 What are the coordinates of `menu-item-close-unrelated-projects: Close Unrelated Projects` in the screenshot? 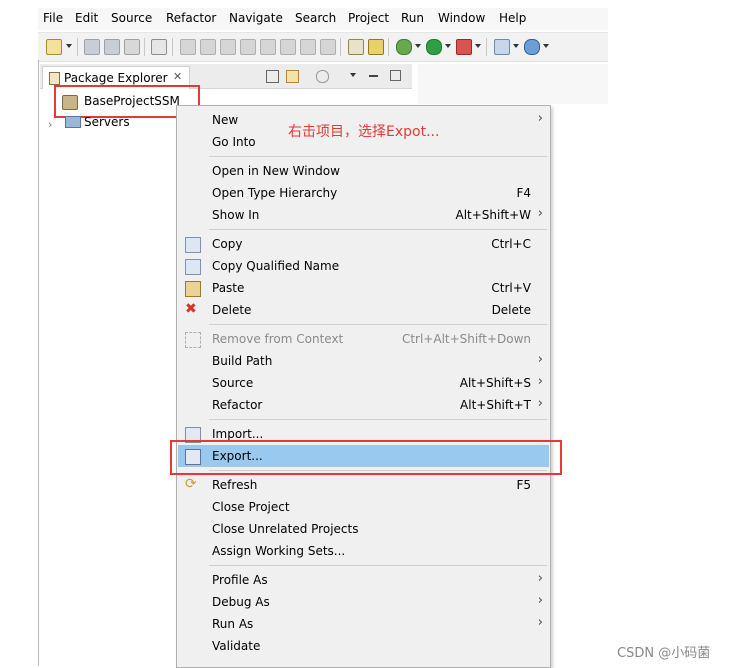 It's located at (363, 529).